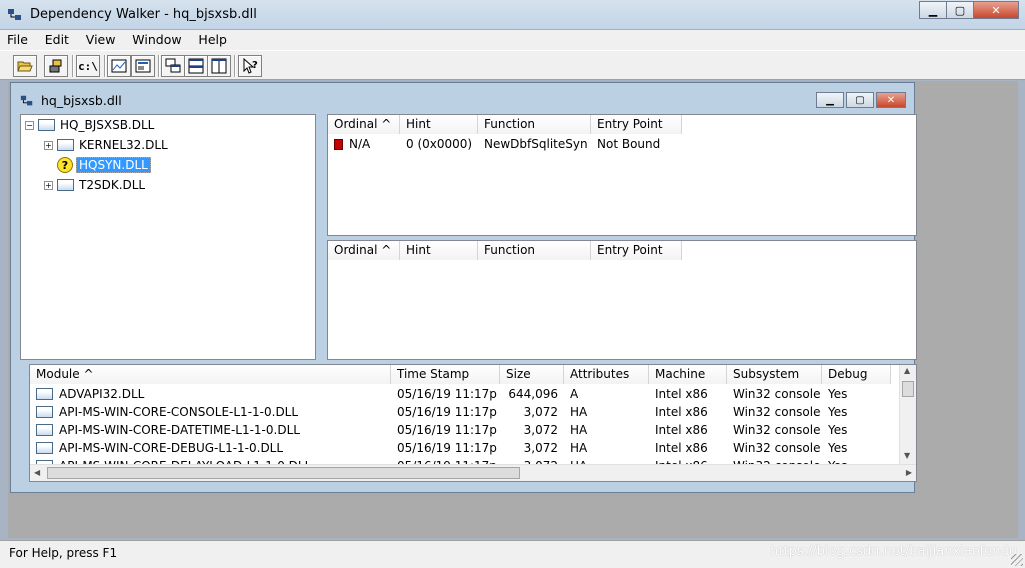  Describe the element at coordinates (107, 125) in the screenshot. I see `tree-item-label: HQ_BJSXSB.DLL` at that location.